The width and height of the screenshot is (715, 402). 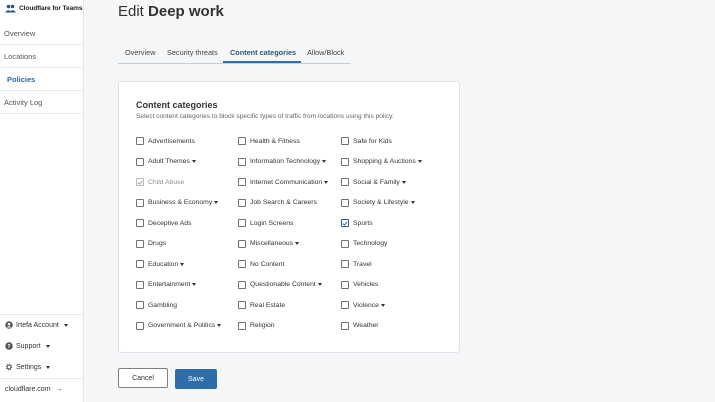 What do you see at coordinates (359, 285) in the screenshot?
I see `category-vehicles: Vehicles` at bounding box center [359, 285].